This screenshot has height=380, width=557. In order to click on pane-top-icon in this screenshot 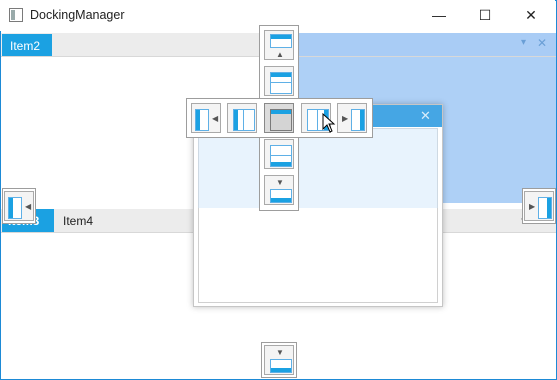, I will do `click(281, 41)`.